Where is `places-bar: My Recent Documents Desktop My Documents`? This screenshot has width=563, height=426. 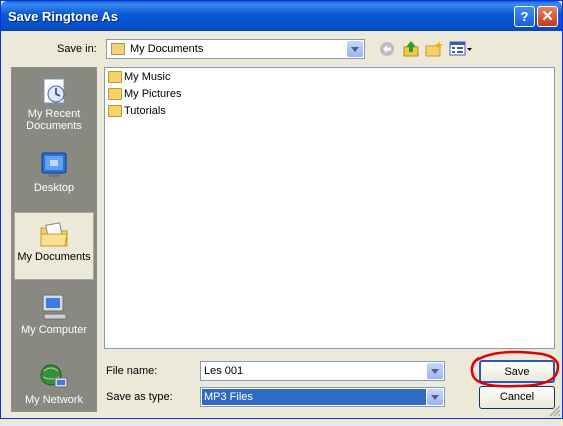 places-bar: My Recent Documents Desktop My Documents is located at coordinates (54, 239).